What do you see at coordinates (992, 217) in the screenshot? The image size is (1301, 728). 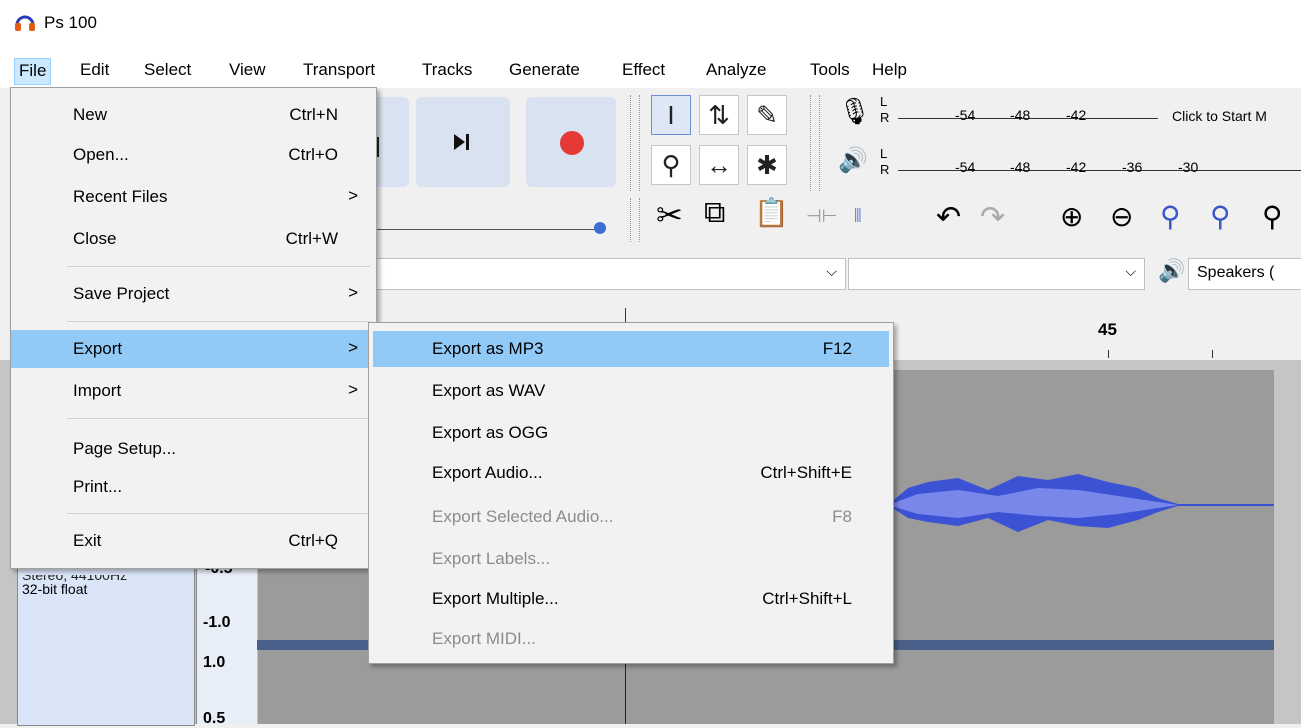 I see `redo-icon: ↷` at bounding box center [992, 217].